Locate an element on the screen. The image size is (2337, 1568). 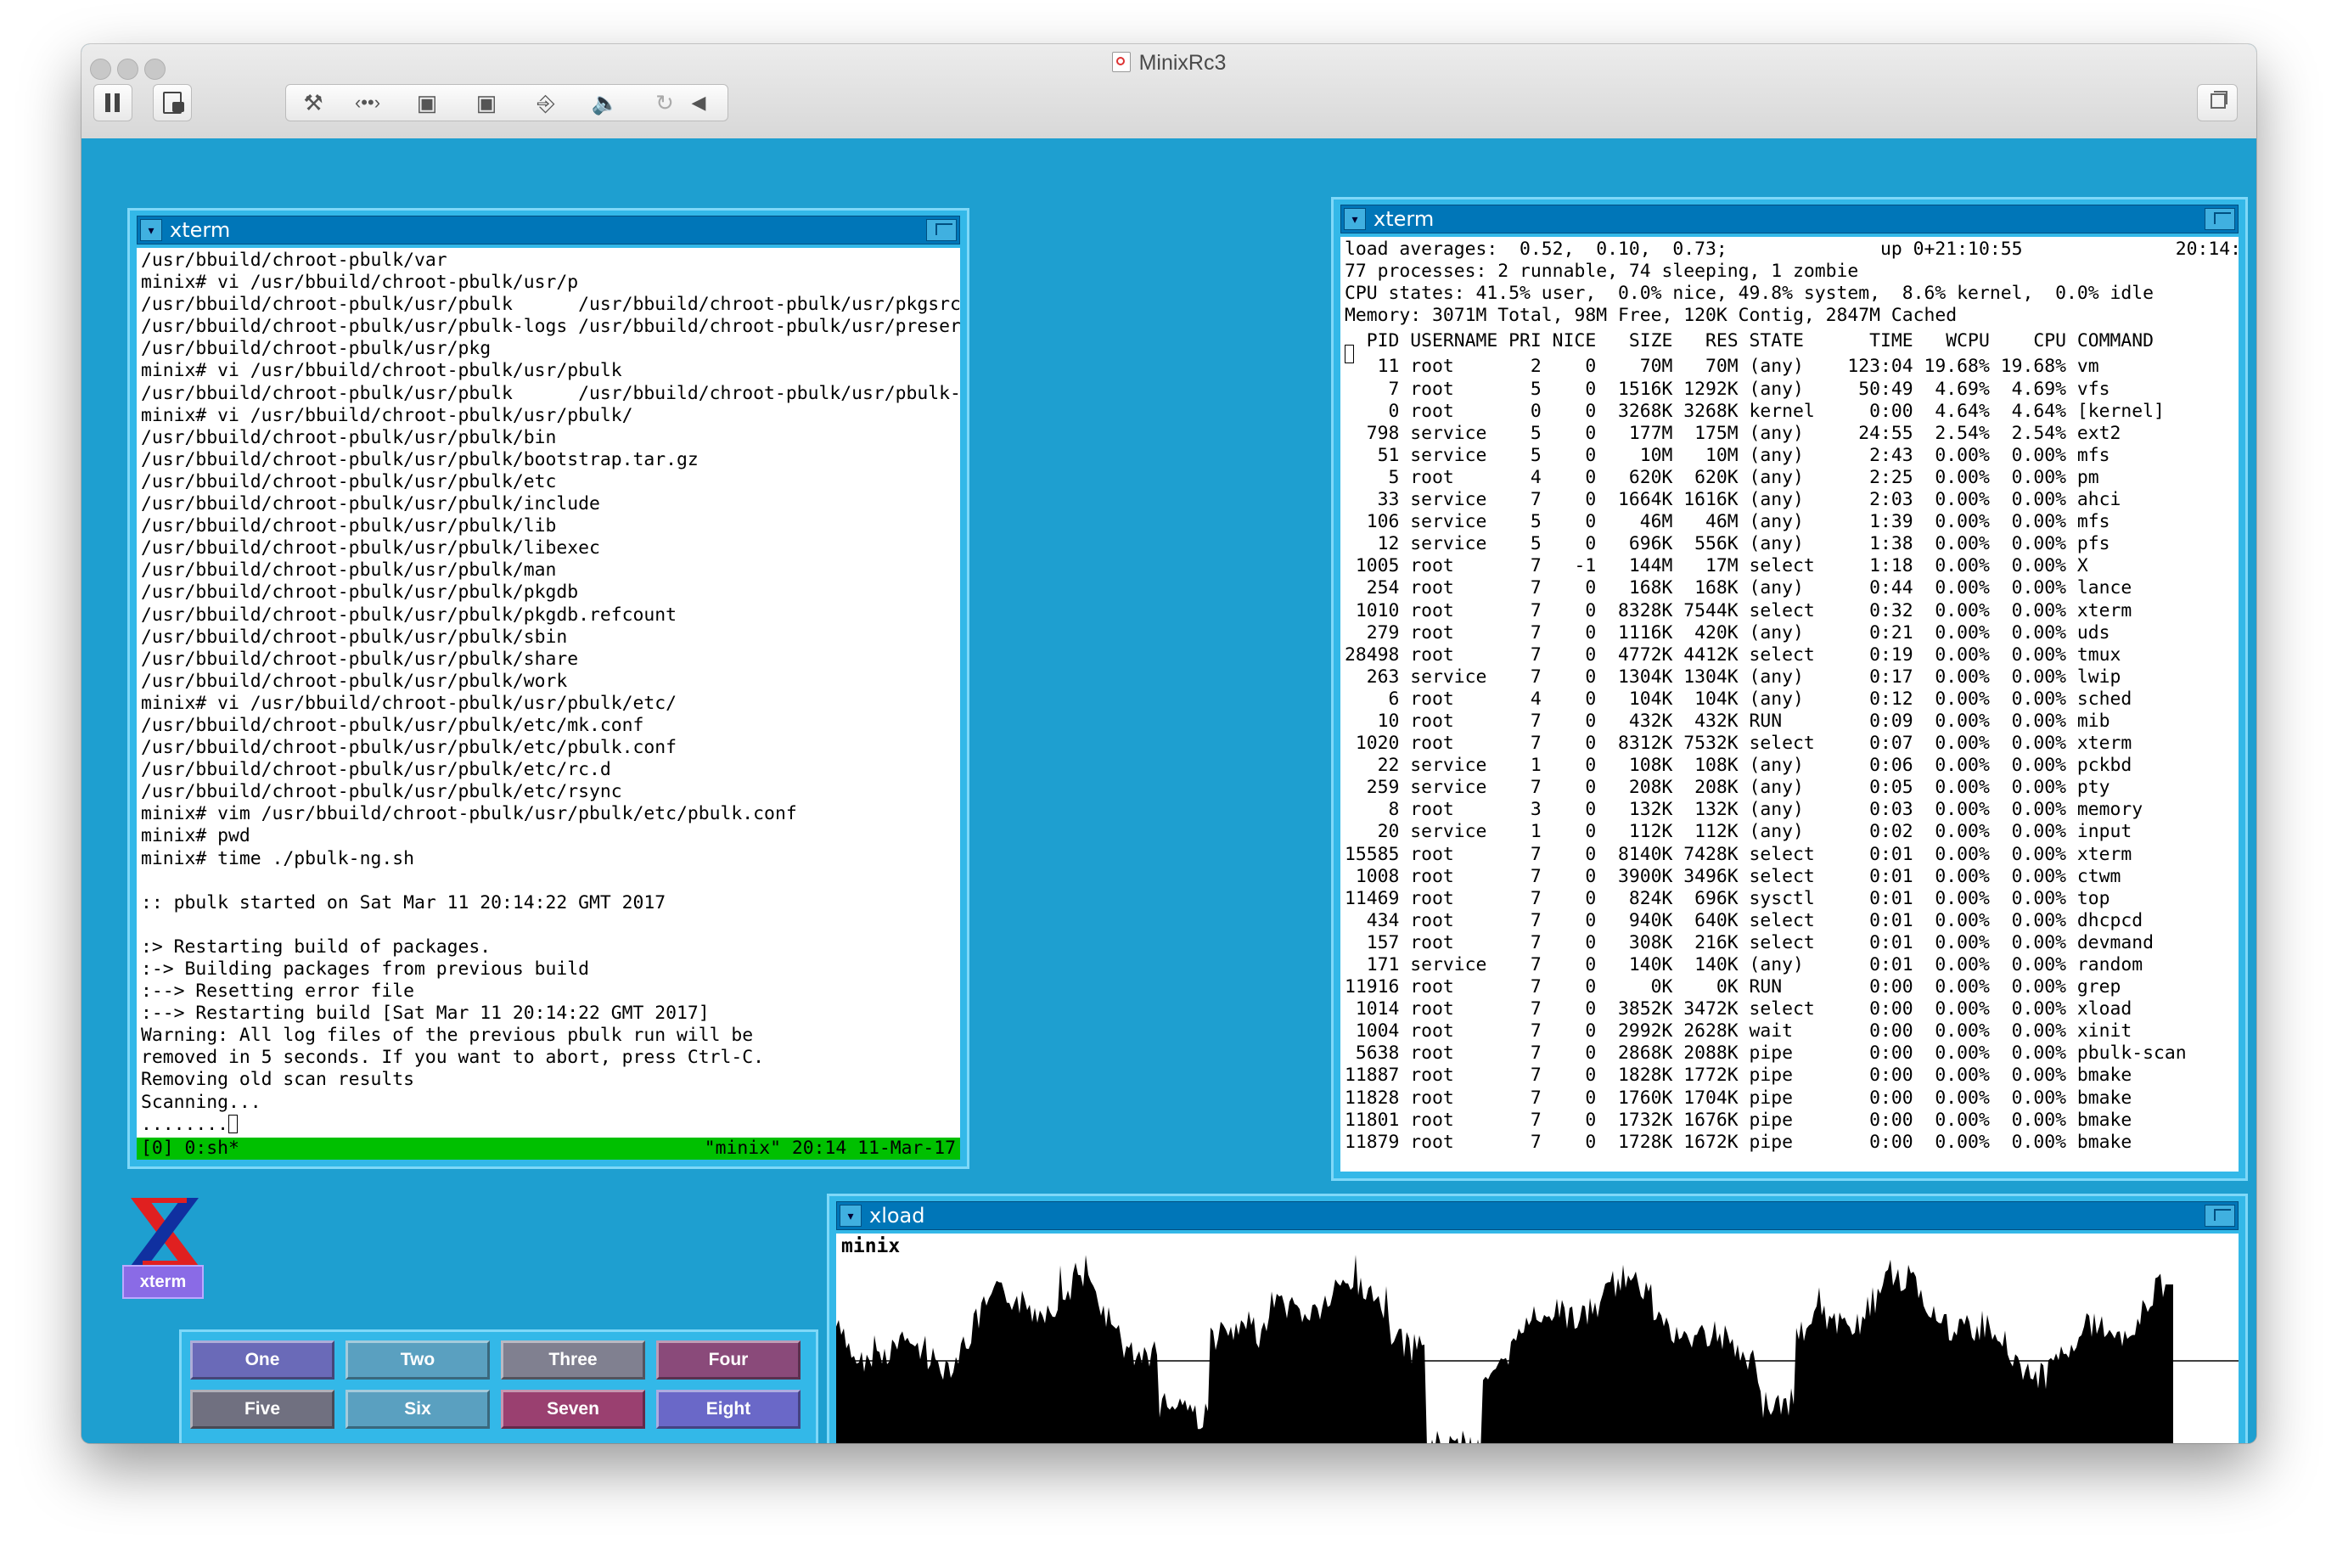
snapshot-icon-badge is located at coordinates (178, 107).